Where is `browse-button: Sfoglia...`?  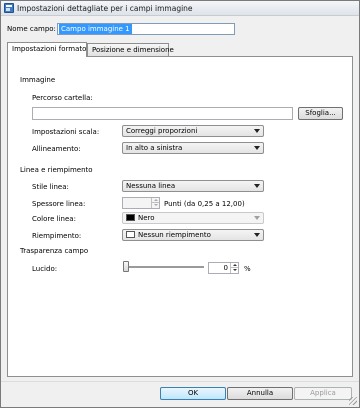
browse-button: Sfoglia... is located at coordinates (320, 113).